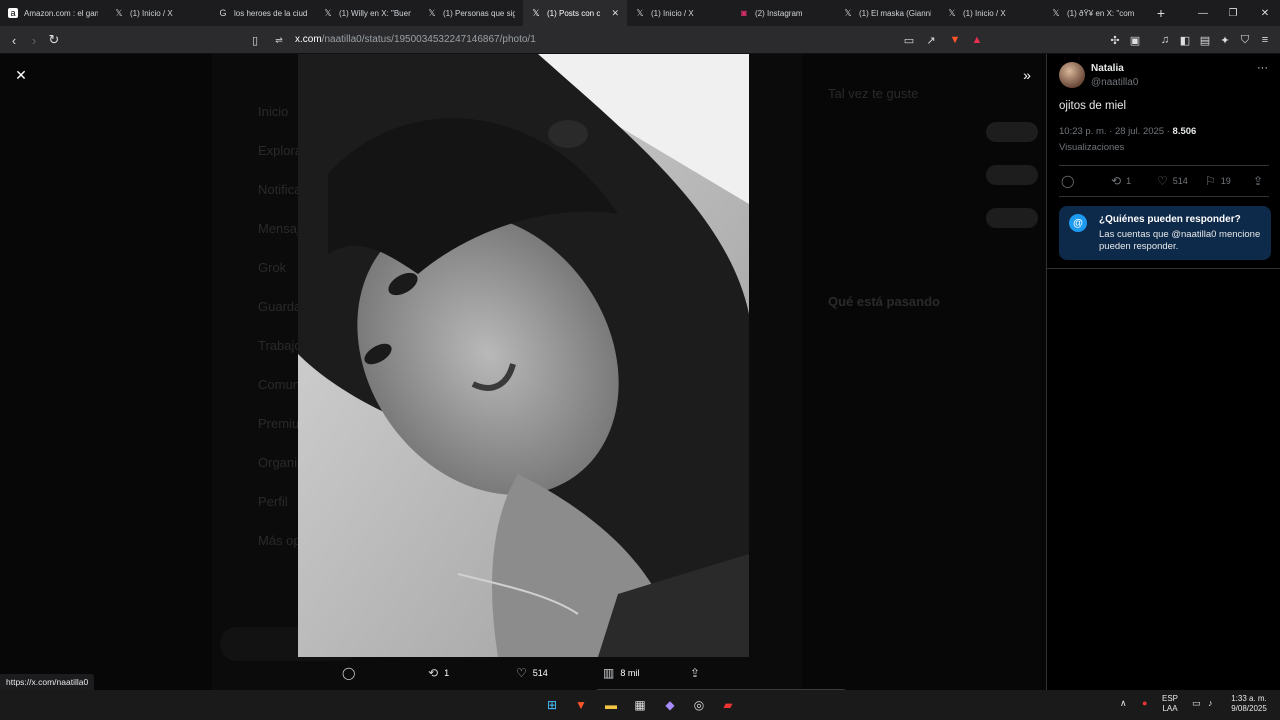 The height and width of the screenshot is (720, 1280). I want to click on app-icon: ▰, so click(728, 705).